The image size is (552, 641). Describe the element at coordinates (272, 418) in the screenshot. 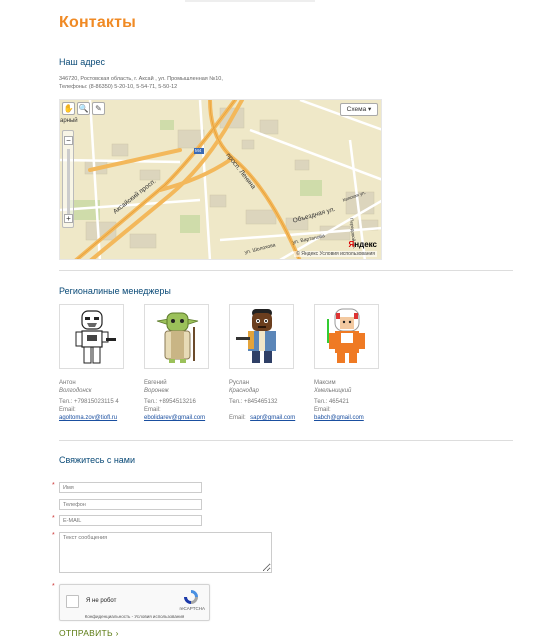

I see `manager-email-link: sapr@gmail.com` at that location.